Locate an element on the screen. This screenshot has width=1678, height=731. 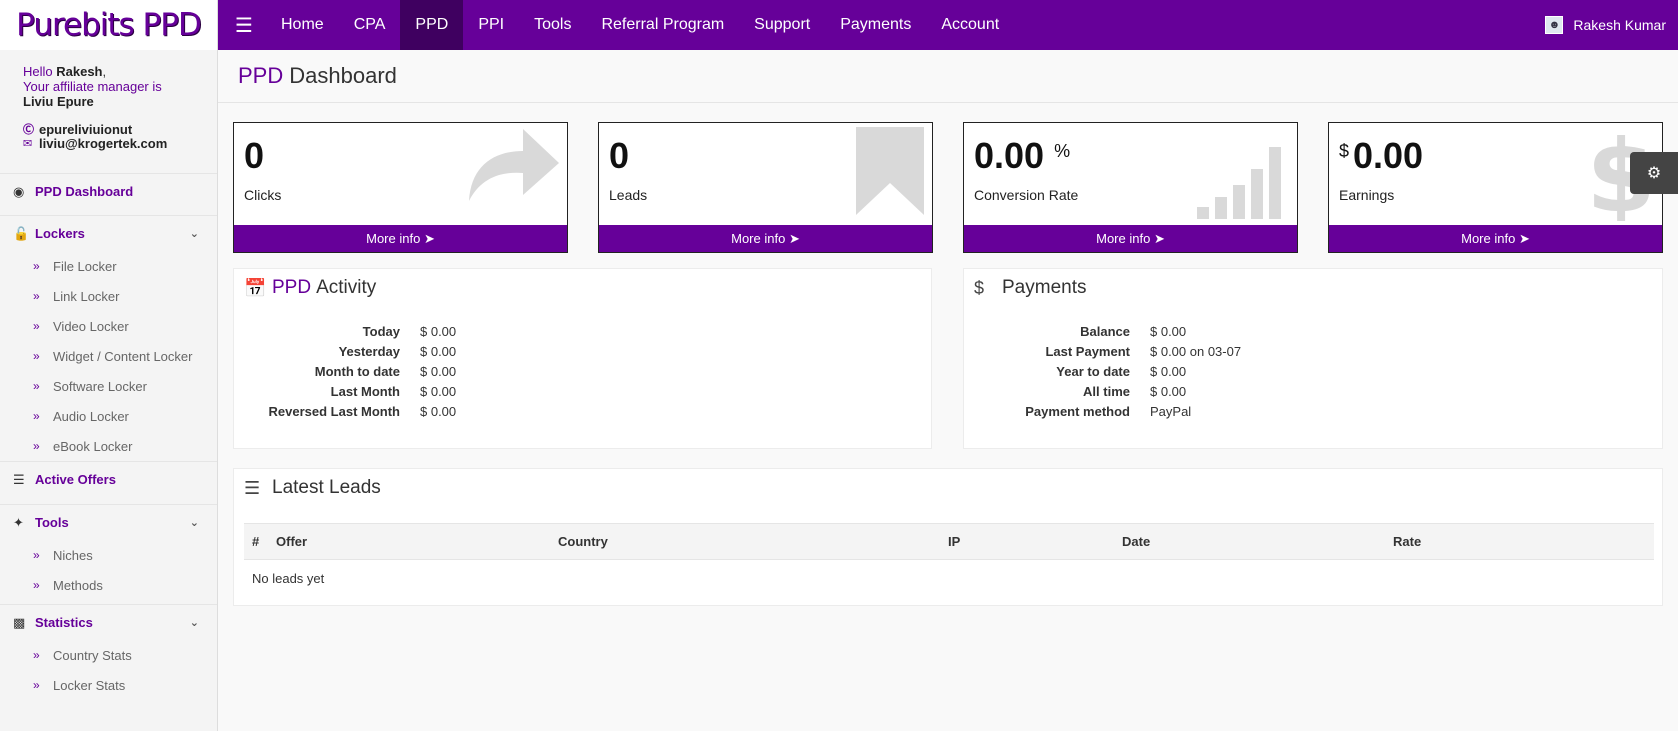
column-header: Country is located at coordinates (745, 541).